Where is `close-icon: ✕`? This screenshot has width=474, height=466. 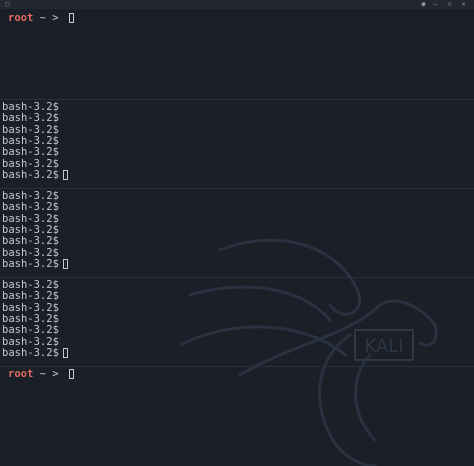 close-icon: ✕ is located at coordinates (463, 4).